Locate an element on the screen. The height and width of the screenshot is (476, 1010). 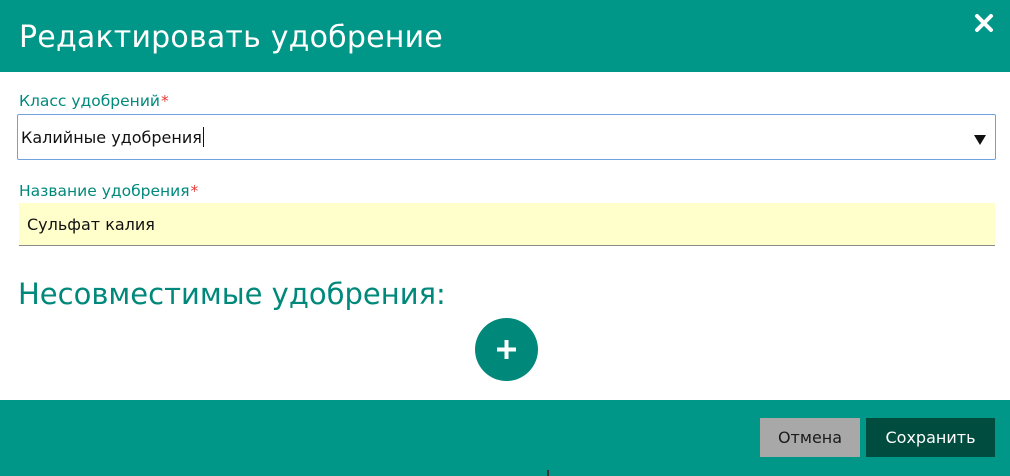
save-button: Сохранить is located at coordinates (930, 437).